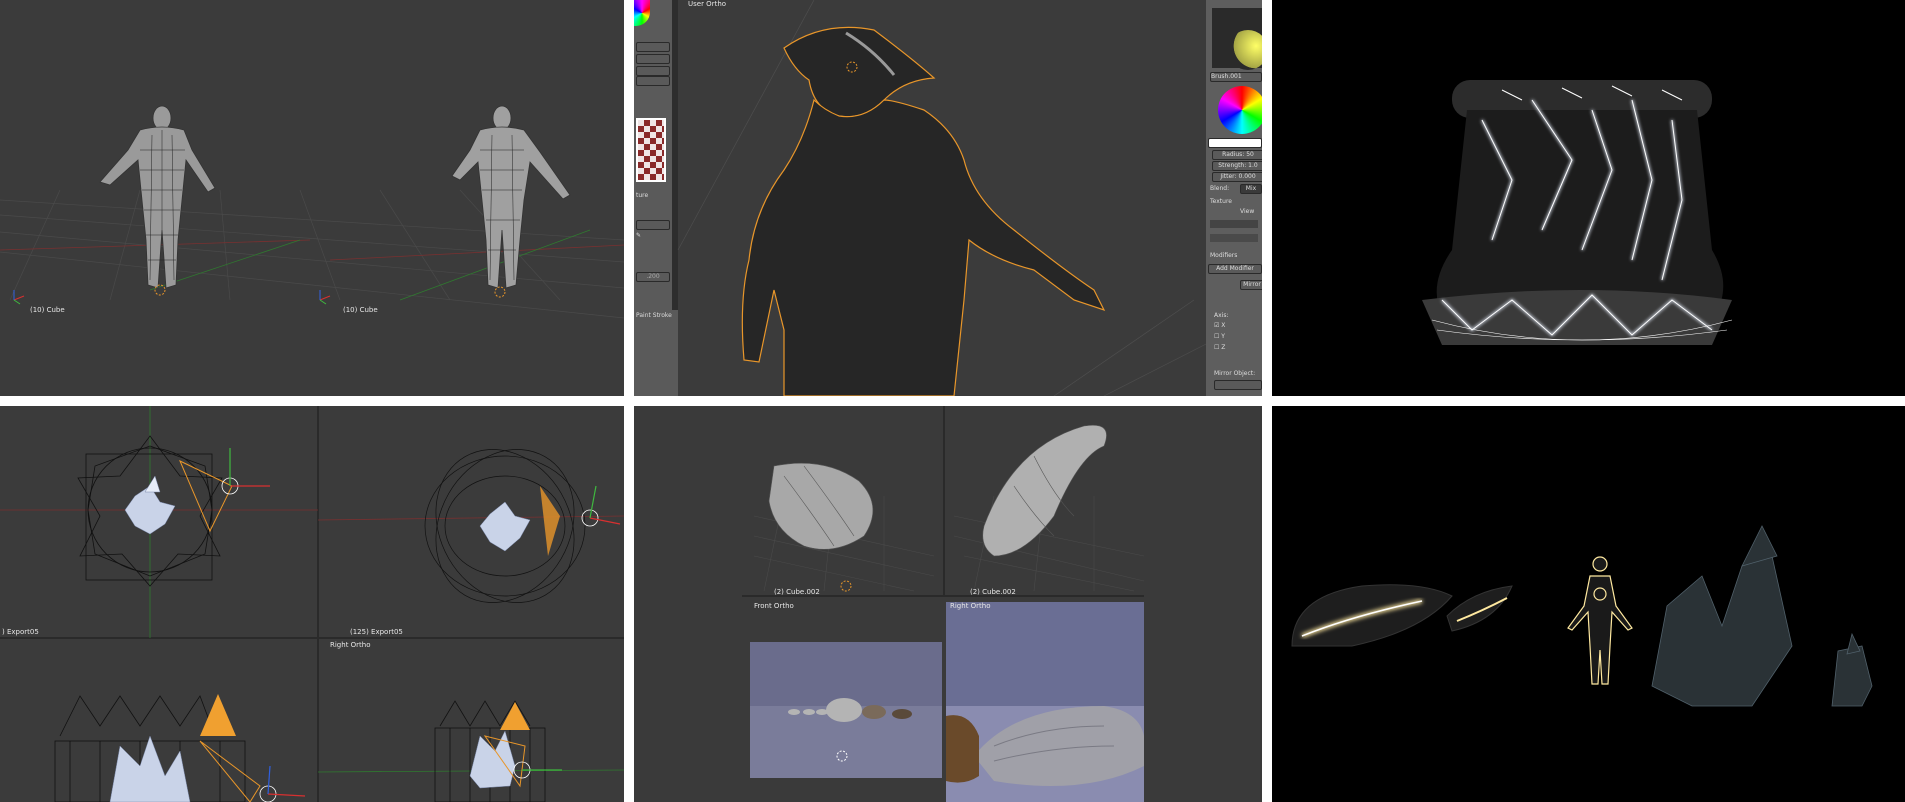 Image resolution: width=1905 pixels, height=802 pixels. Describe the element at coordinates (376, 632) in the screenshot. I see `viewport-label-top-right: (125) Export05` at that location.